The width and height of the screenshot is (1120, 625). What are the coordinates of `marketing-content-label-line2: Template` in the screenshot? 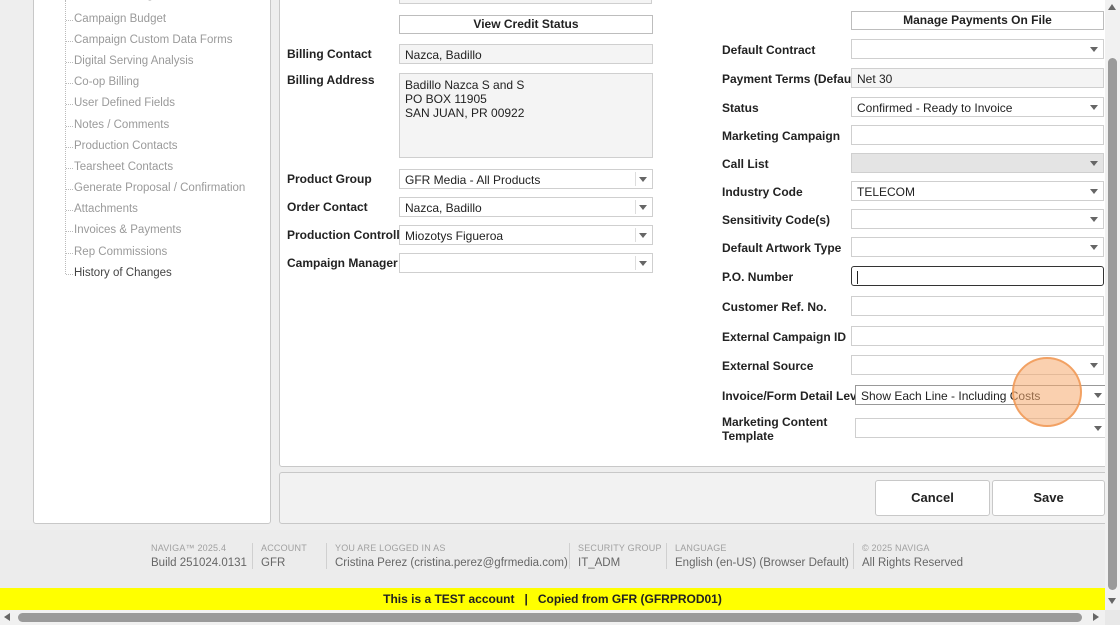 It's located at (748, 436).